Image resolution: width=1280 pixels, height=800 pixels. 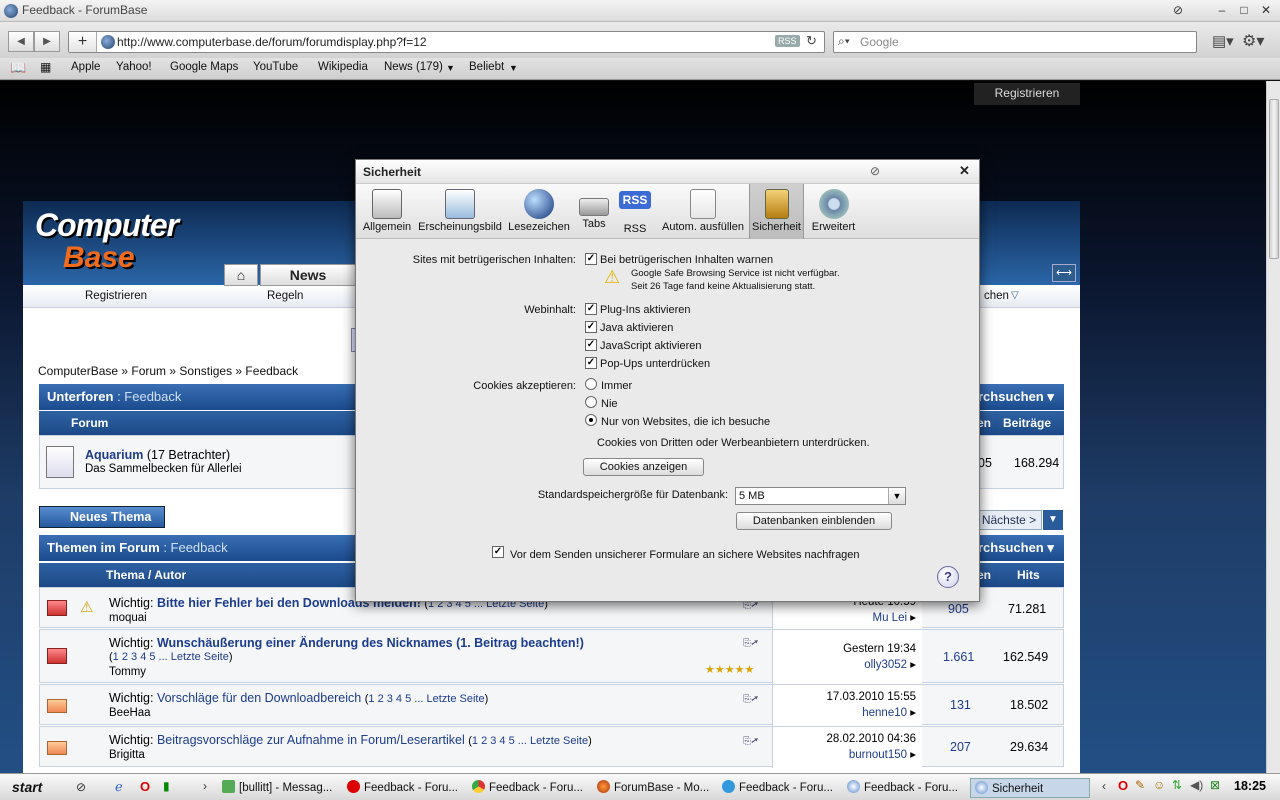 What do you see at coordinates (591, 345) in the screenshot?
I see `javascript-checkbox: ✓` at bounding box center [591, 345].